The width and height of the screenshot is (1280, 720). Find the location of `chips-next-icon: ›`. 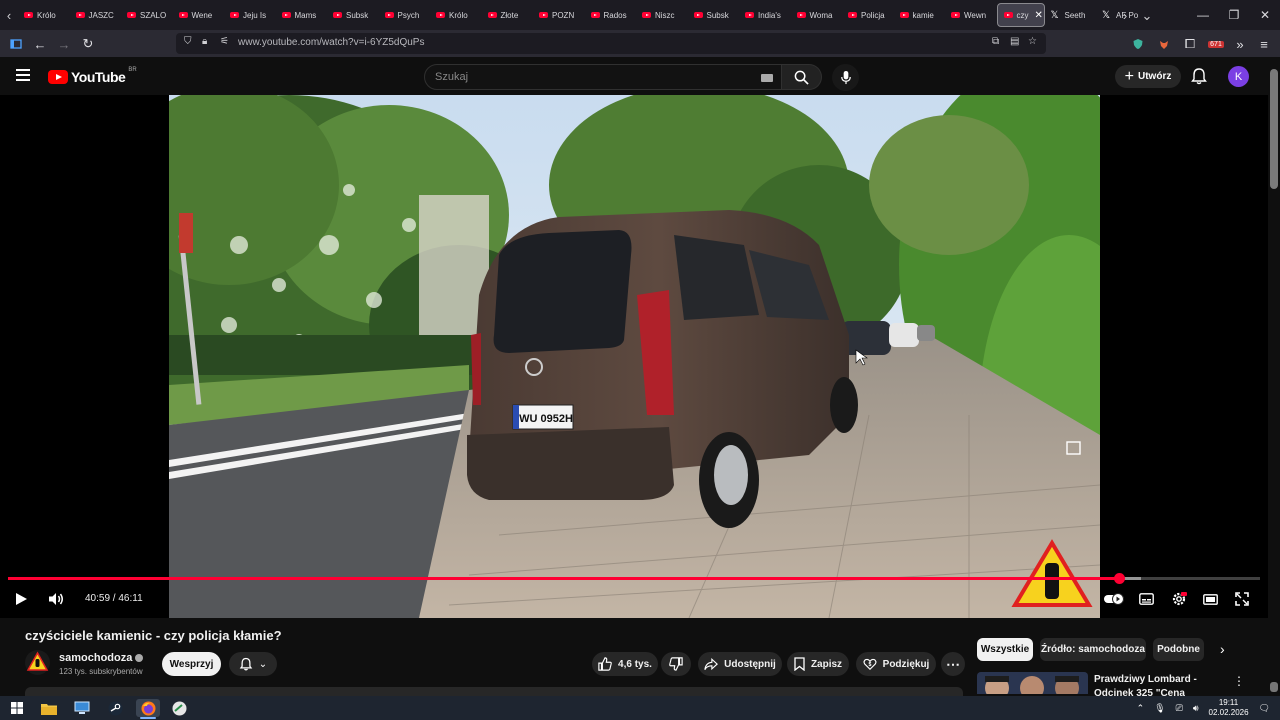

chips-next-icon: › is located at coordinates (1222, 649).